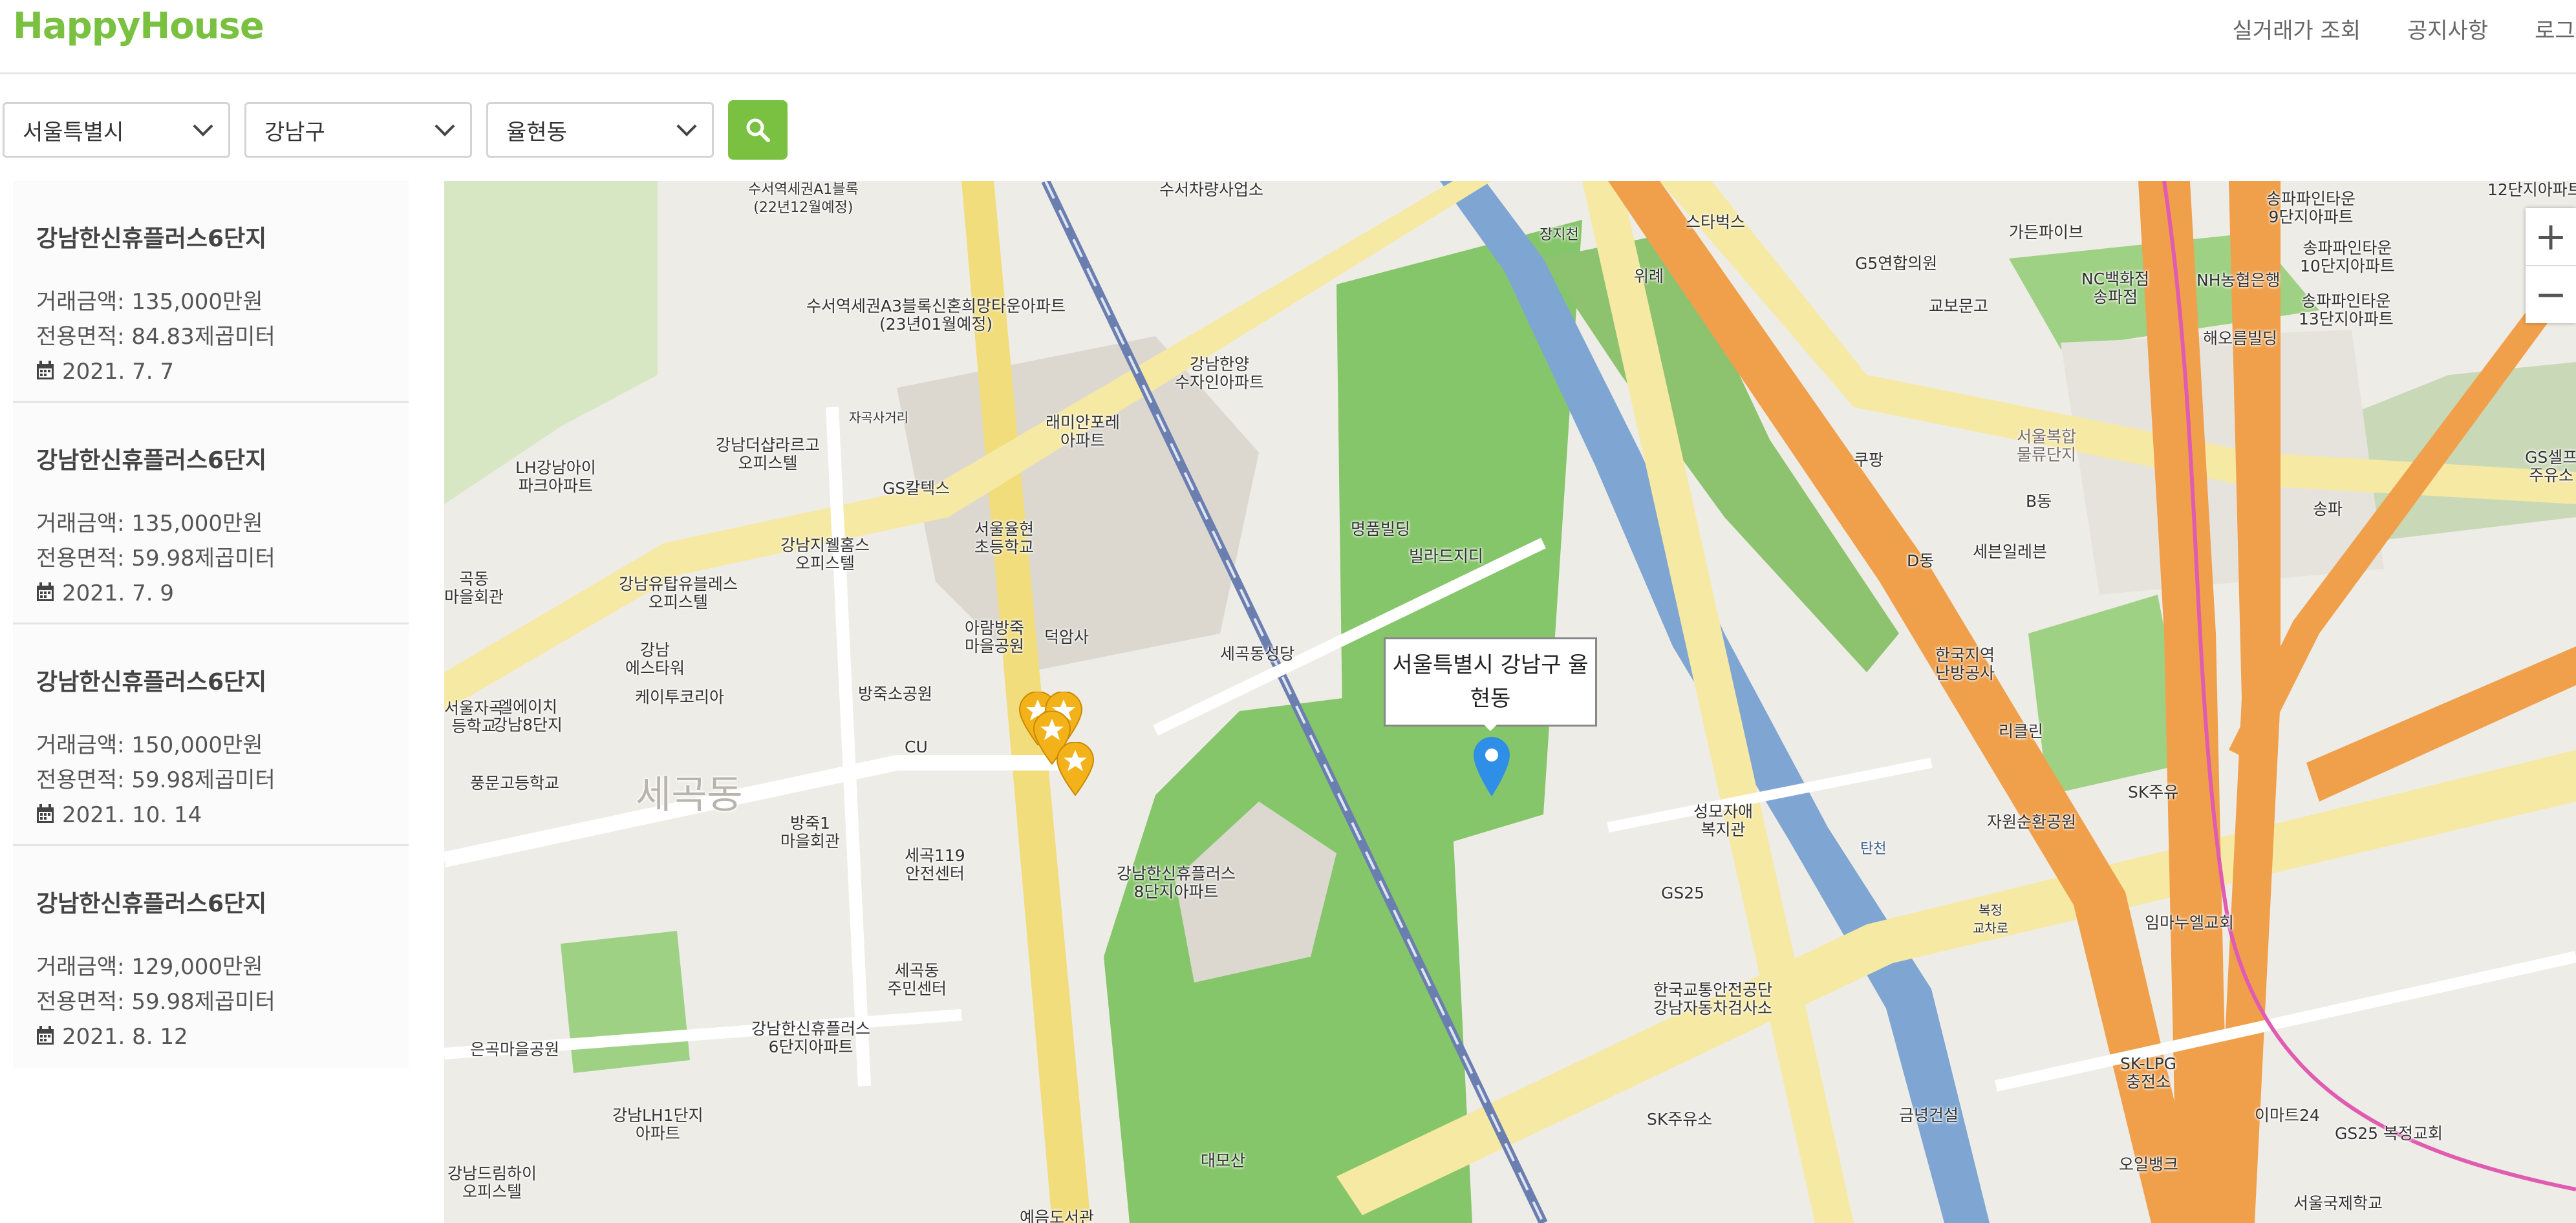 The height and width of the screenshot is (1223, 2576). Describe the element at coordinates (2338, 1203) in the screenshot. I see `map-label: 서울국제학교` at that location.